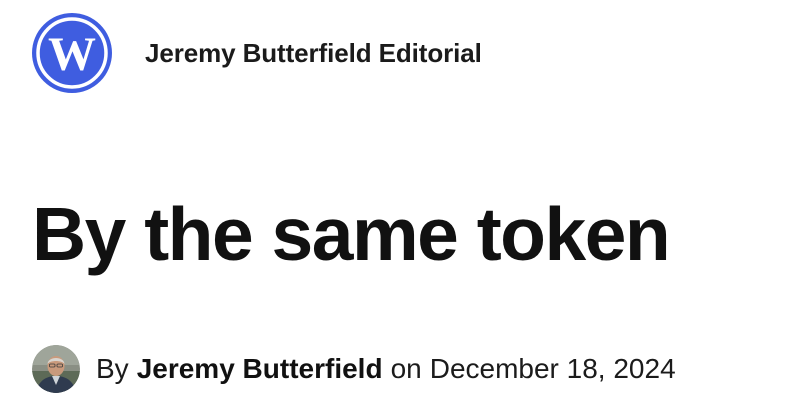 The height and width of the screenshot is (412, 788). I want to click on site-header: W Jeremy Butterfield Editorial, so click(257, 53).